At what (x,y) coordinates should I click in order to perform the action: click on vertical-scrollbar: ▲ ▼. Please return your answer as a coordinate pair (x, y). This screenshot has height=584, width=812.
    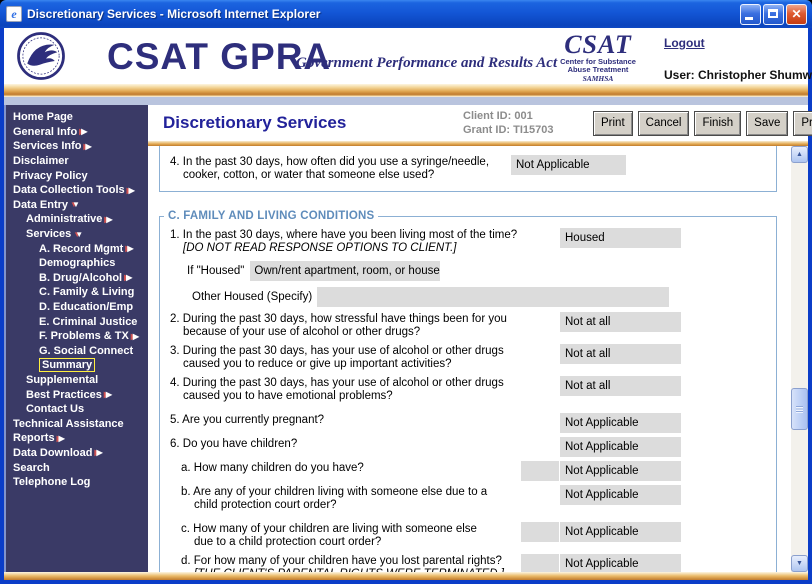
    Looking at the image, I should click on (799, 359).